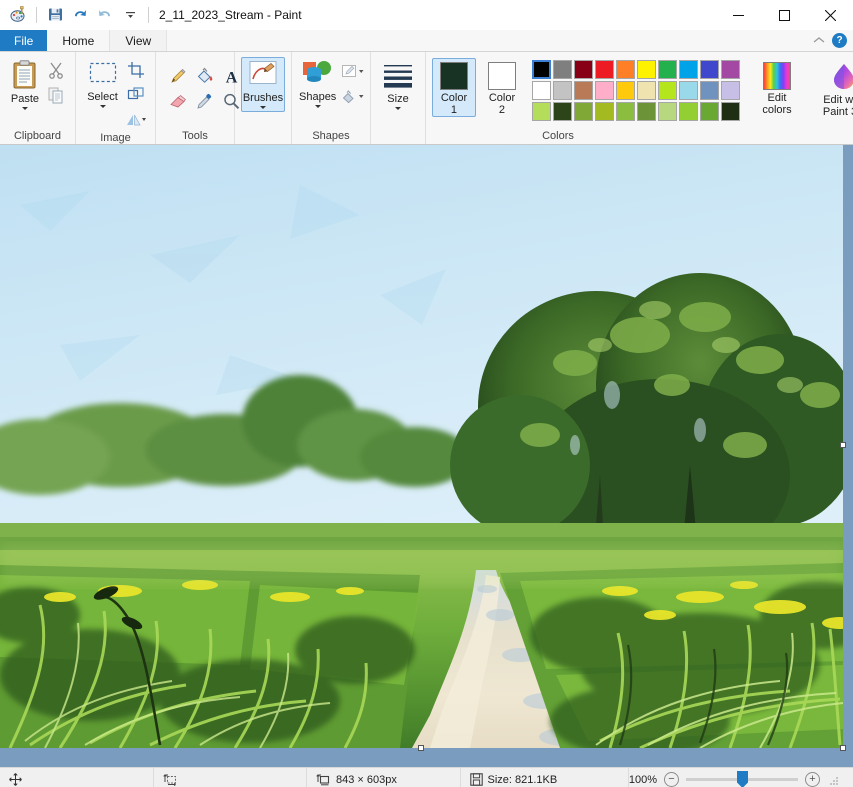  What do you see at coordinates (843, 748) in the screenshot?
I see `canvas-resize-handle-corner` at bounding box center [843, 748].